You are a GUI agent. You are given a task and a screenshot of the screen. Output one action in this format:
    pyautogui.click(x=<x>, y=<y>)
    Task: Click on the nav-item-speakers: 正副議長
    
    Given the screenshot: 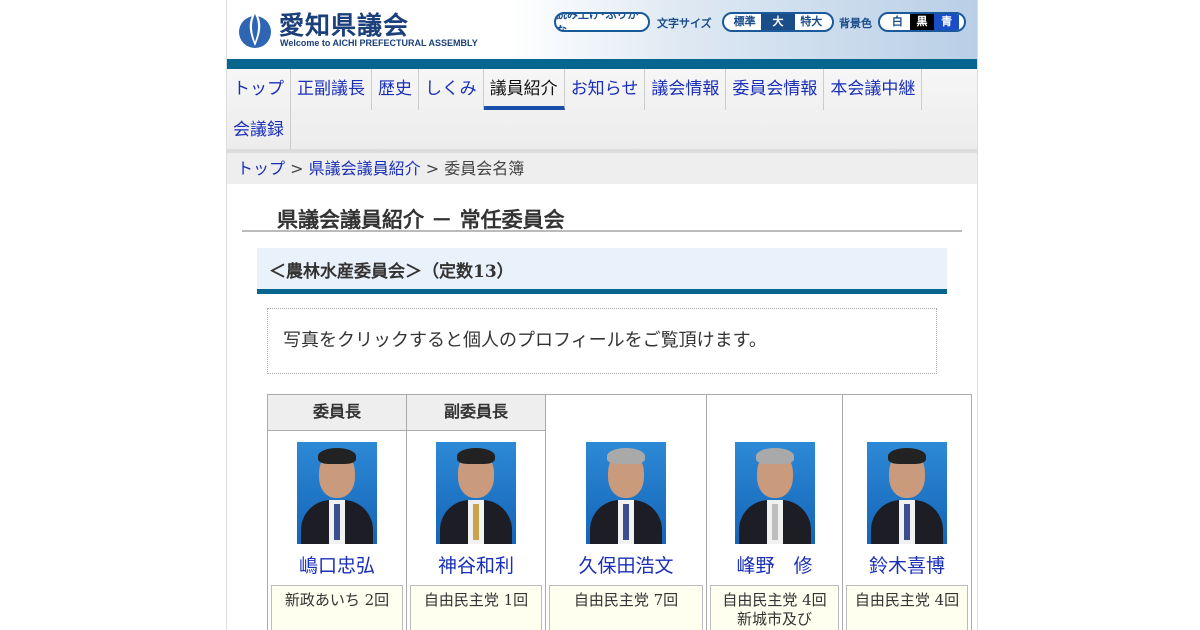 What is the action you would take?
    pyautogui.click(x=331, y=89)
    